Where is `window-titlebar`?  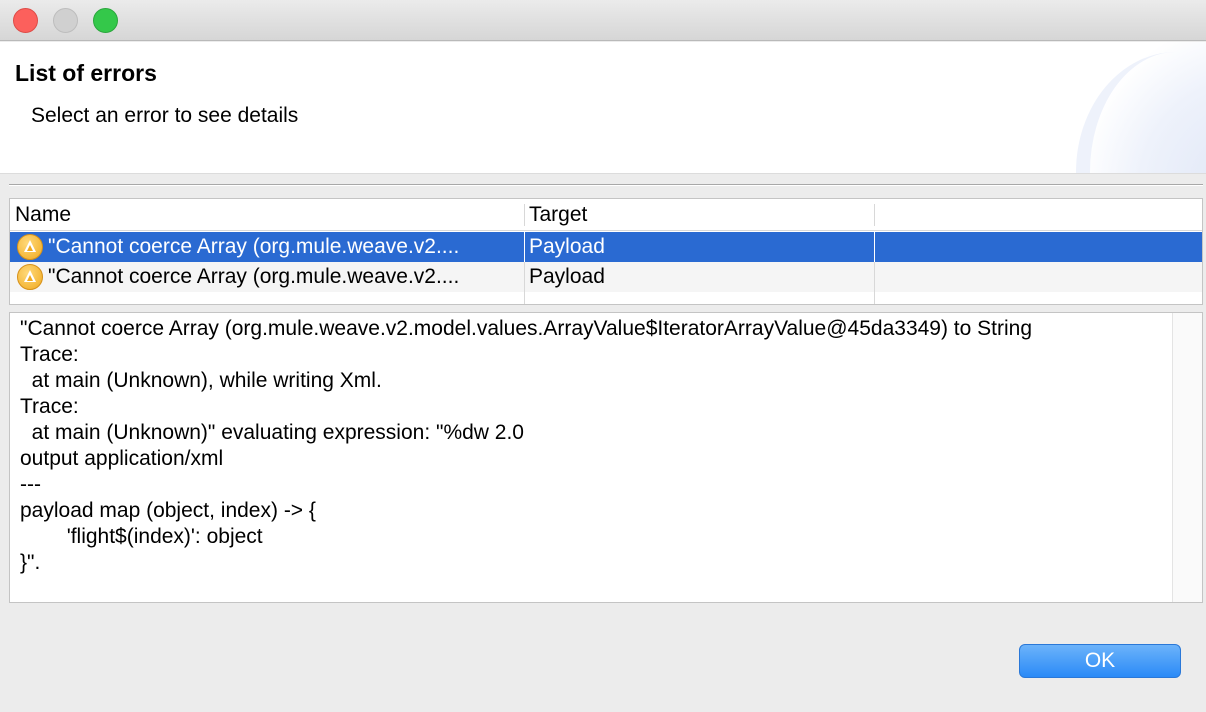
window-titlebar is located at coordinates (603, 20).